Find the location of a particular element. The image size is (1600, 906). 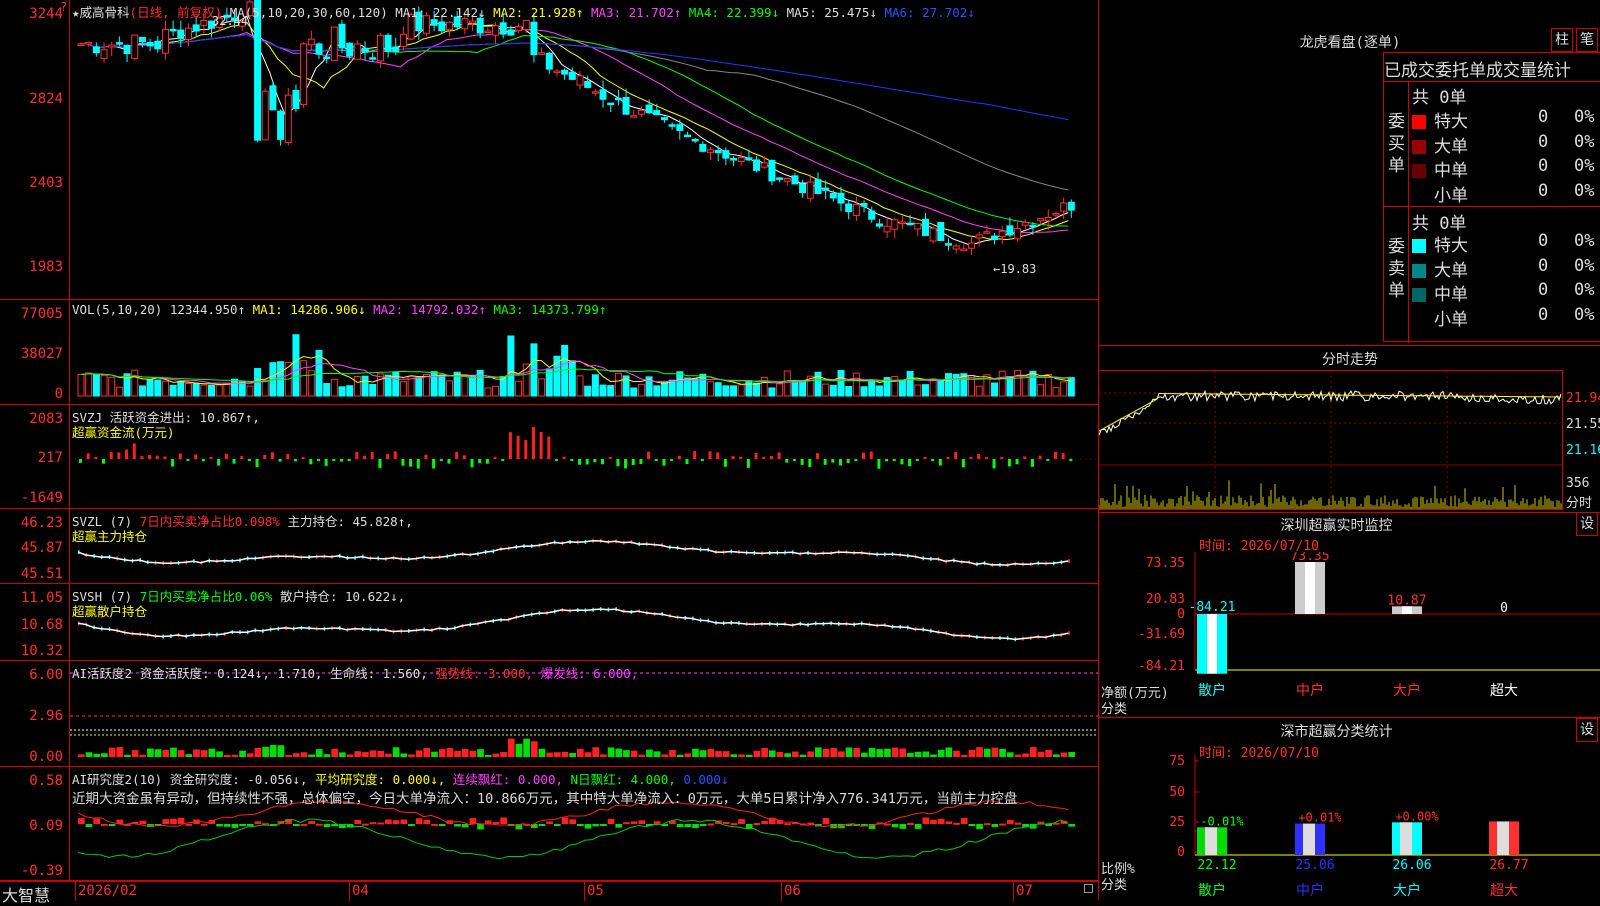

ai1-value: 1.710, is located at coordinates (300, 673).